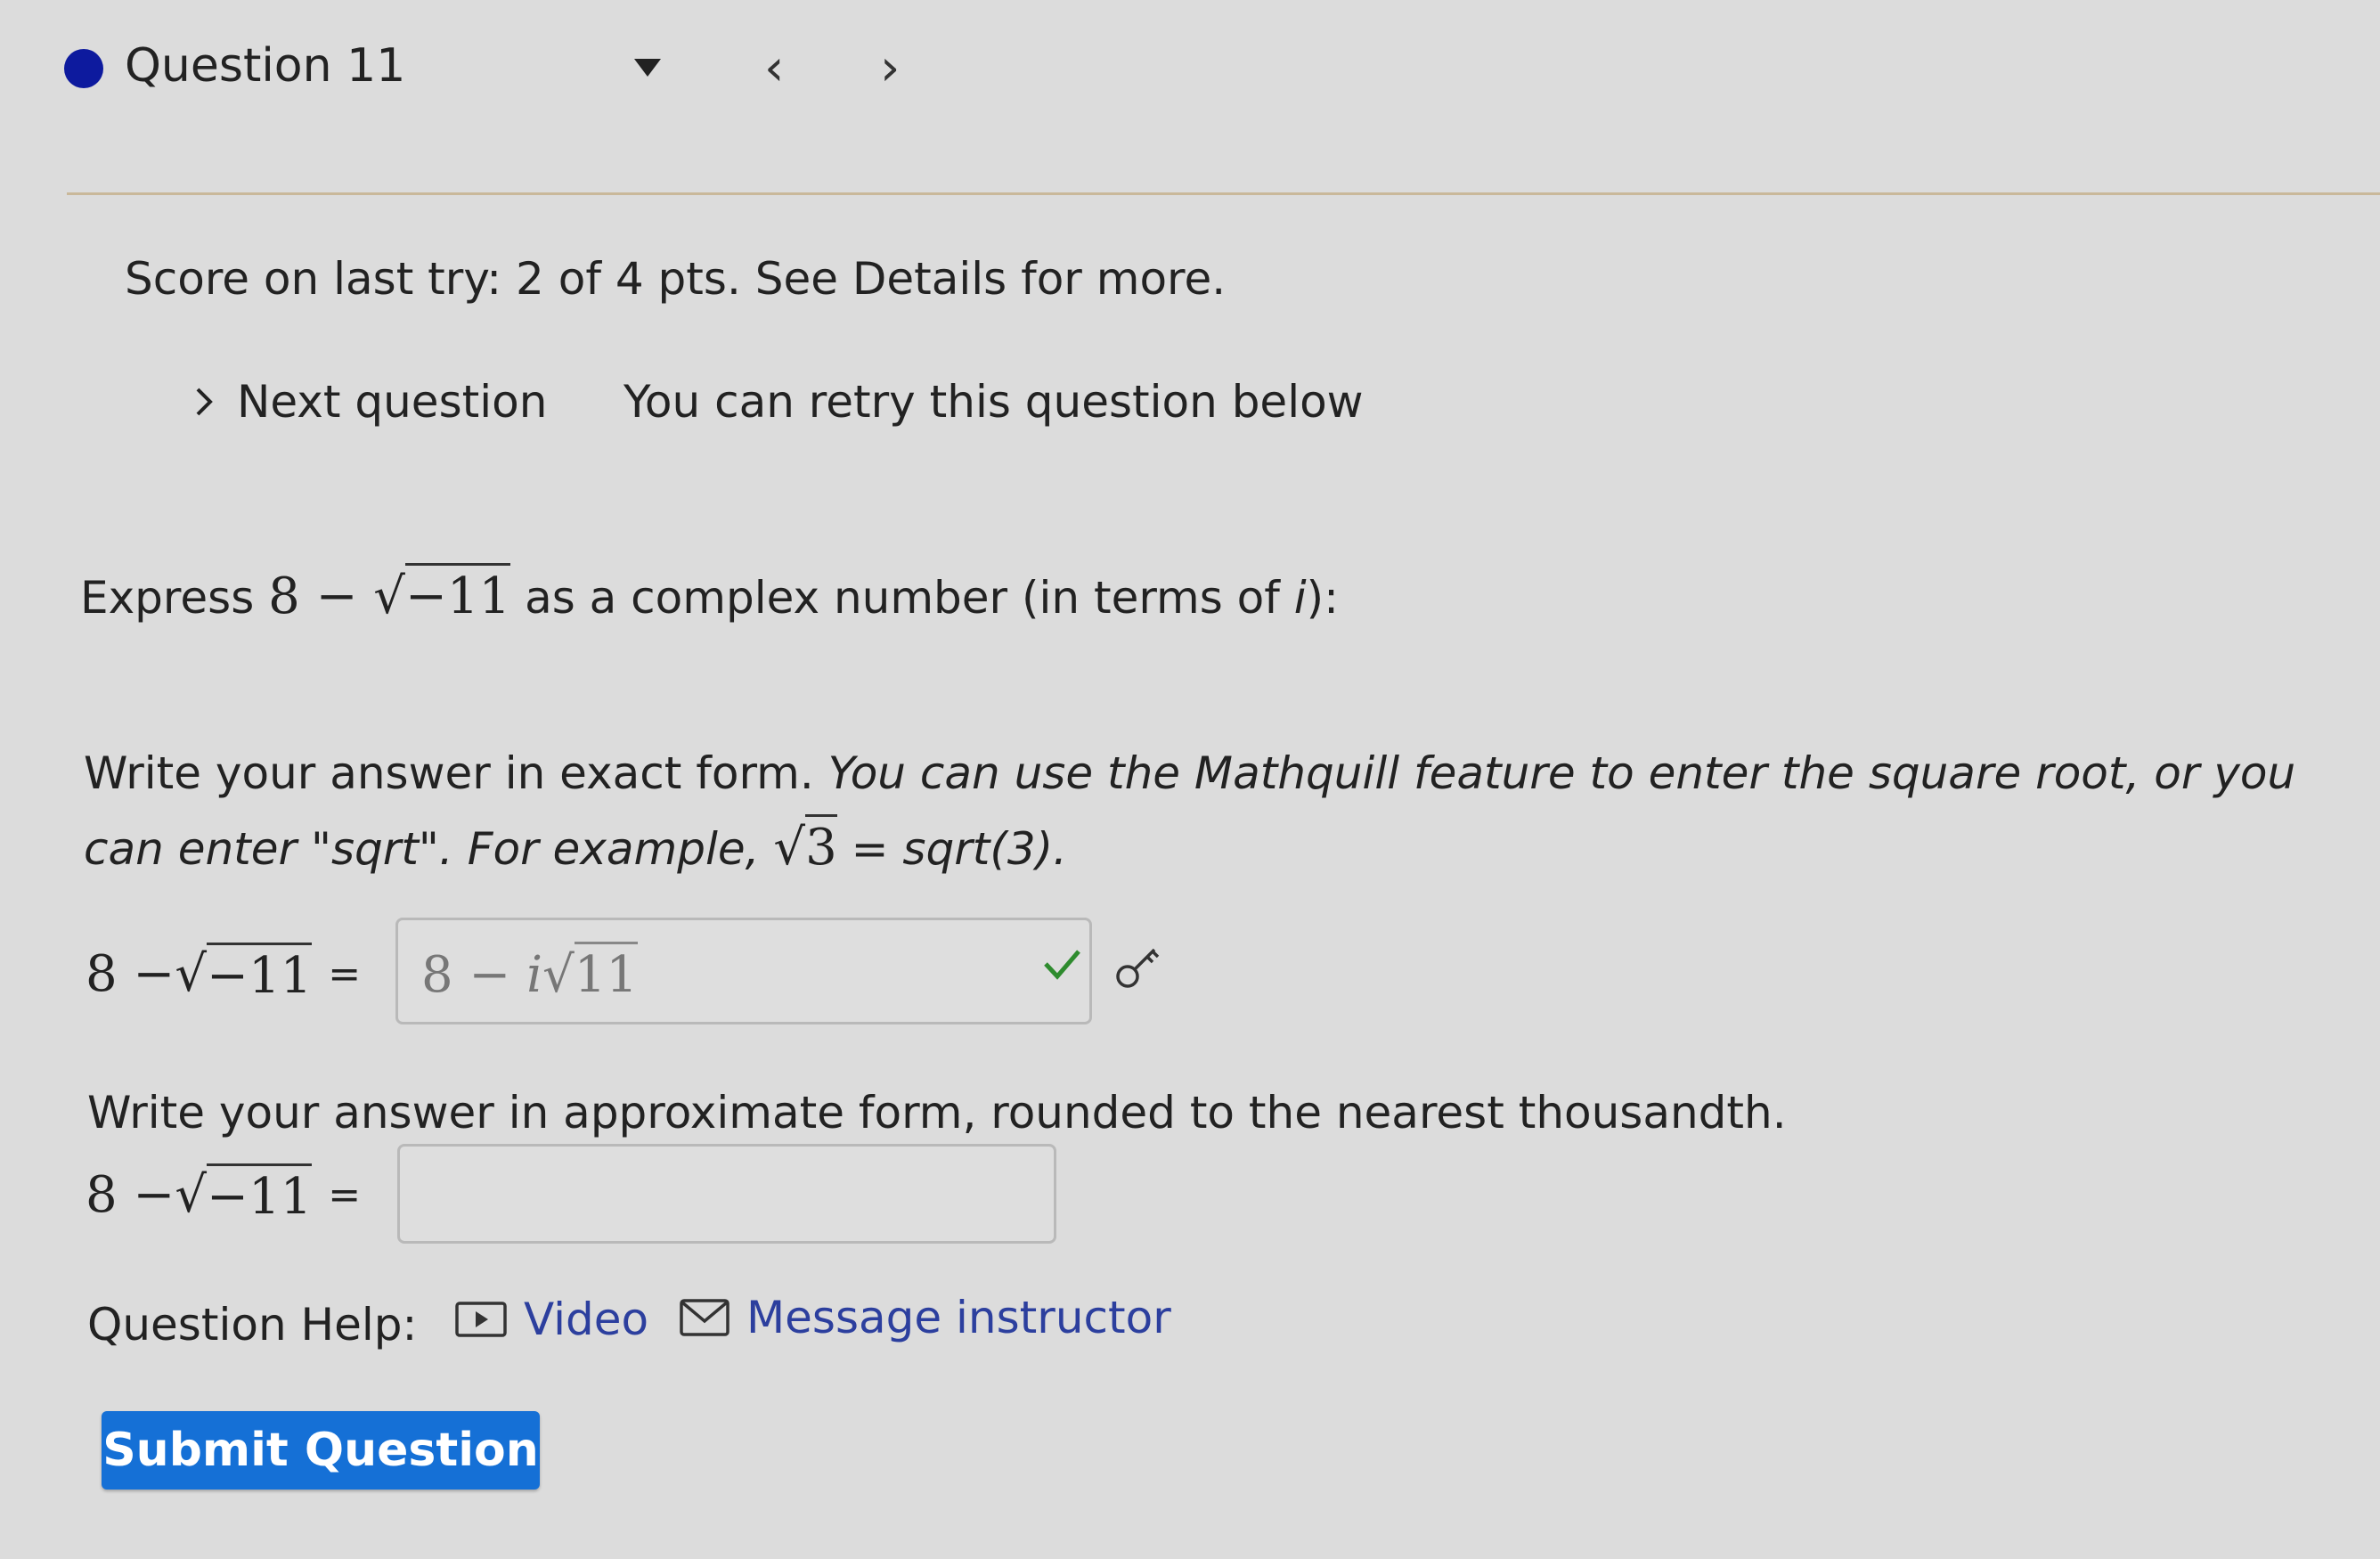 This screenshot has height=1559, width=2380. I want to click on score-value: 2 of 4 pts, so click(621, 279).